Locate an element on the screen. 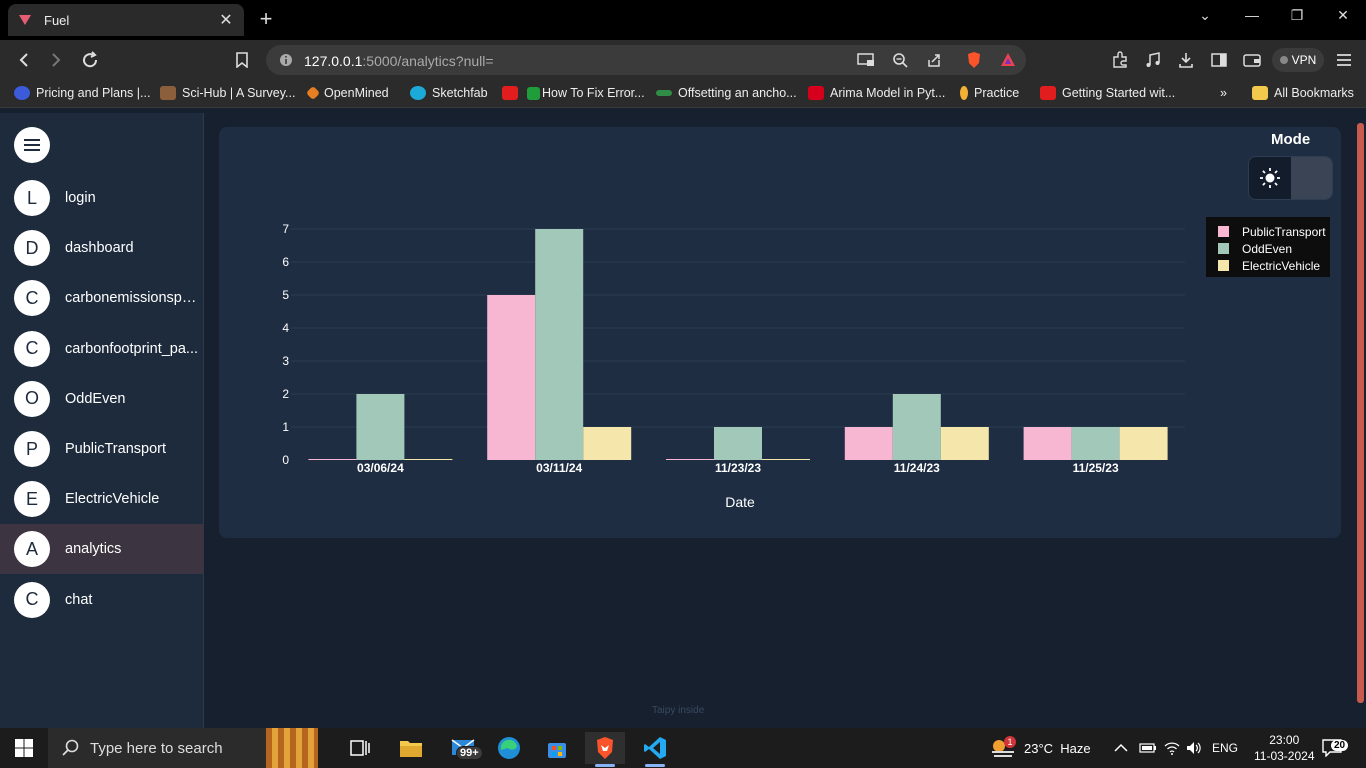 The width and height of the screenshot is (1366, 768). legend-label: ElectricVehicle is located at coordinates (1281, 265).